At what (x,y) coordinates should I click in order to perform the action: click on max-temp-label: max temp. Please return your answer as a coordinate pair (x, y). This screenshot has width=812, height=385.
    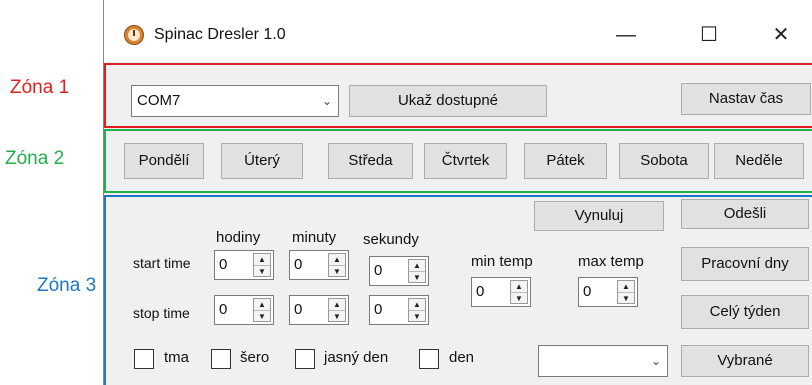
    Looking at the image, I should click on (611, 261).